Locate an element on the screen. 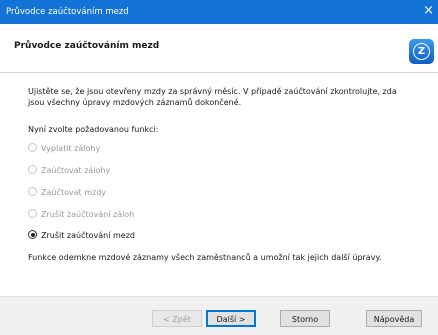  radio-button-checked-icon is located at coordinates (32, 234).